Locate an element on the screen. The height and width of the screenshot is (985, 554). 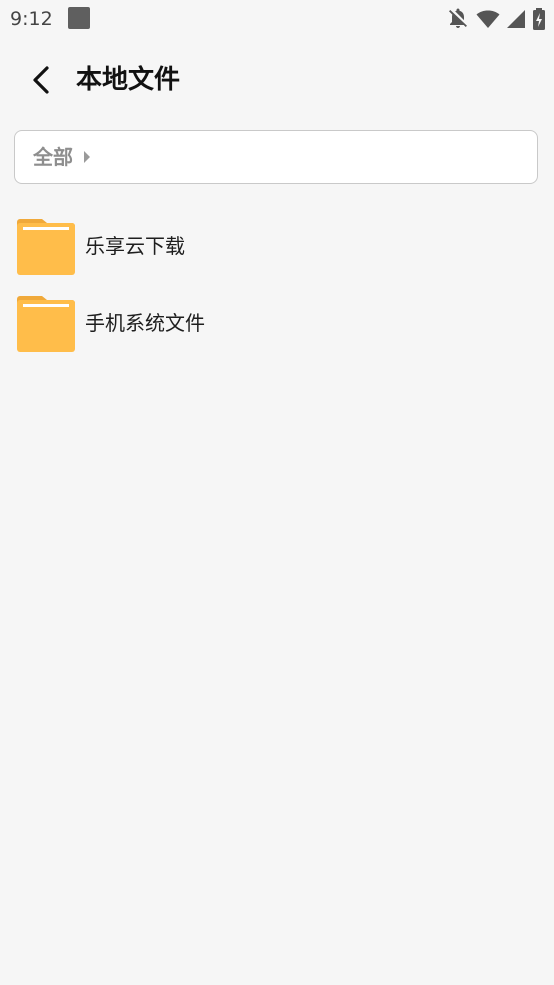
app-header: 本地文件 is located at coordinates (277, 80).